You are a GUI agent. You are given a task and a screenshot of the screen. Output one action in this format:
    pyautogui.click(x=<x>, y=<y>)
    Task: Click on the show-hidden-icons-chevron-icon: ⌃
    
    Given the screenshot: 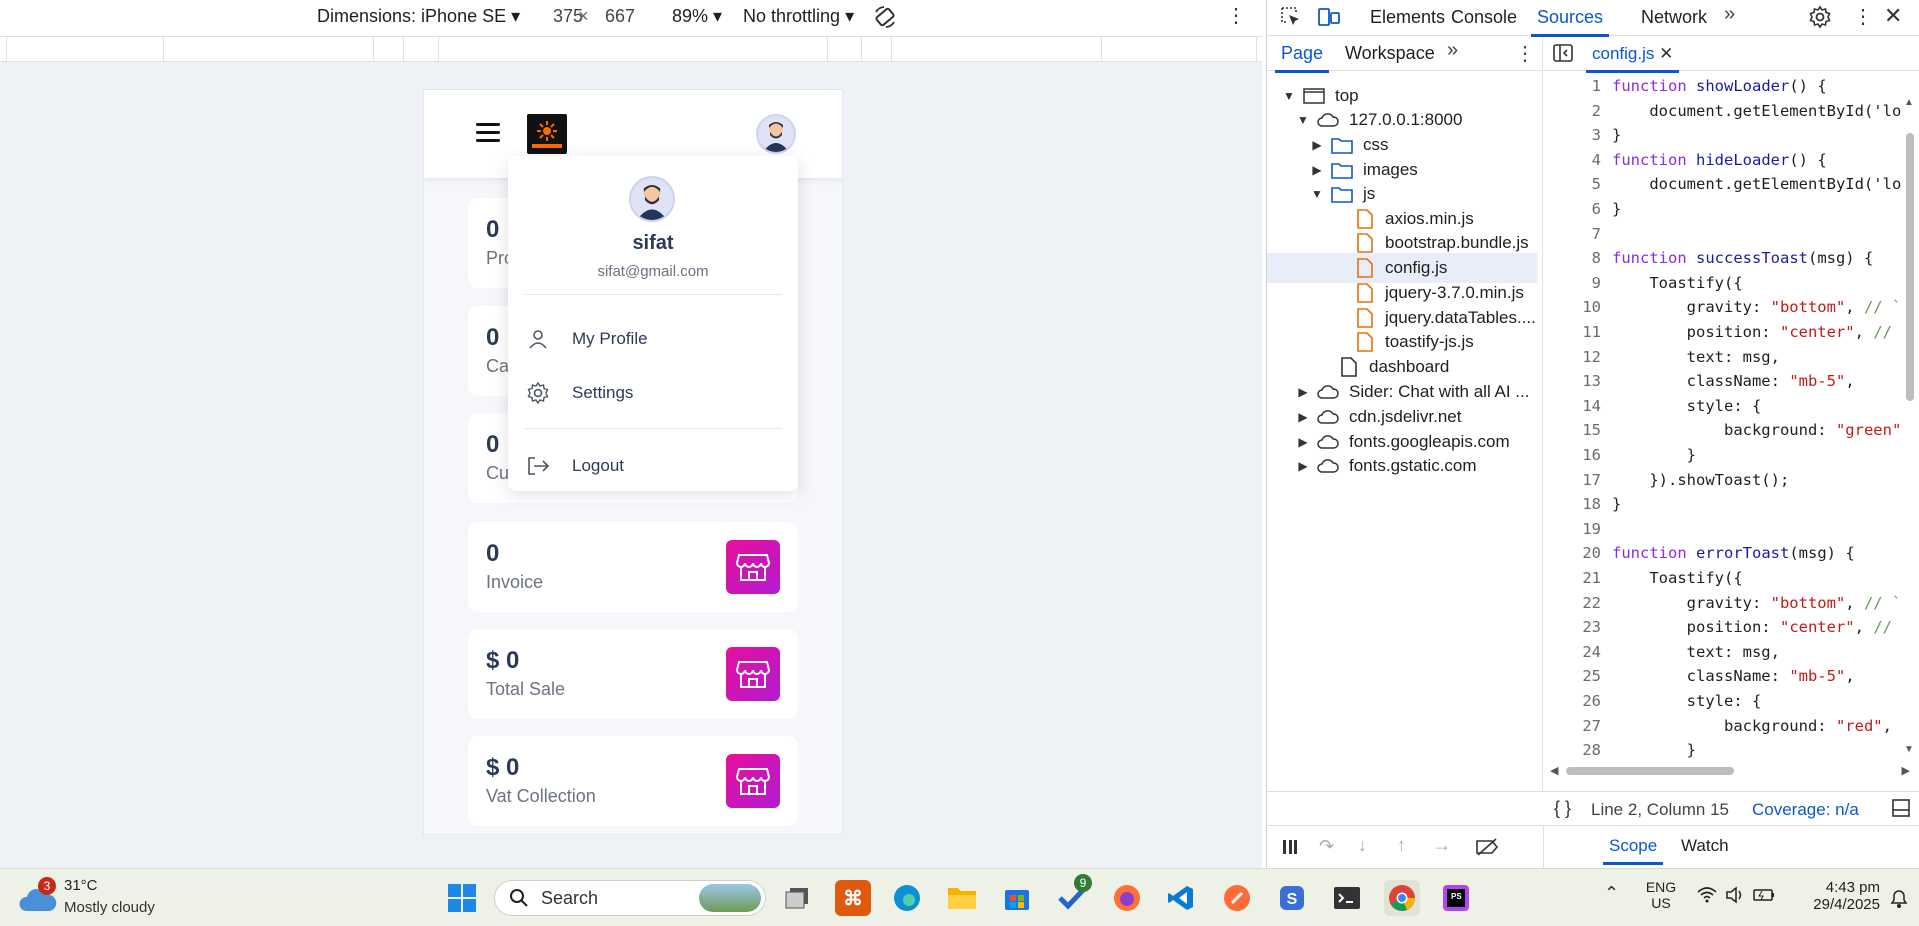 What is the action you would take?
    pyautogui.click(x=1611, y=893)
    